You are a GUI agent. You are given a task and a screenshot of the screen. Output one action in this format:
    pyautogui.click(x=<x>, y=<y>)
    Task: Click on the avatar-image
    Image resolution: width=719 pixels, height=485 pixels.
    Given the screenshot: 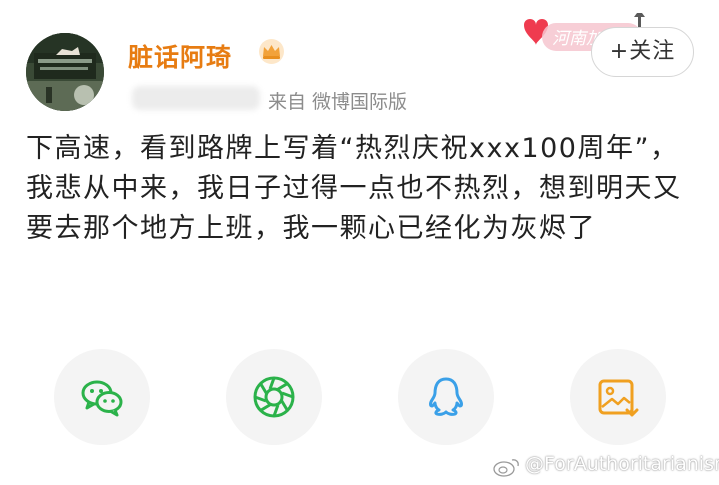 What is the action you would take?
    pyautogui.click(x=65, y=72)
    